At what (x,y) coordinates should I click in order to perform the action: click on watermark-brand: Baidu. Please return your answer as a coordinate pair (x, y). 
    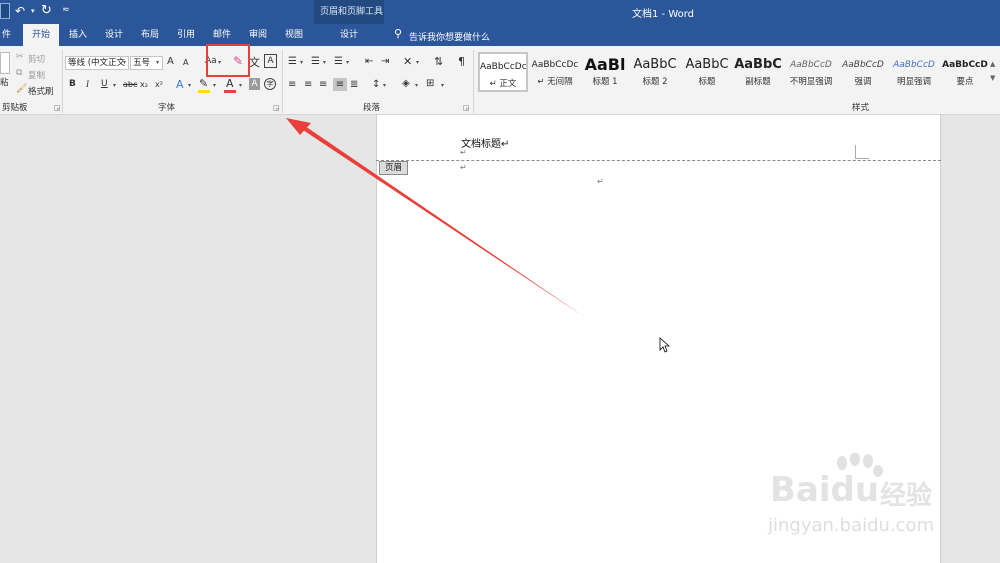
    Looking at the image, I should click on (825, 490).